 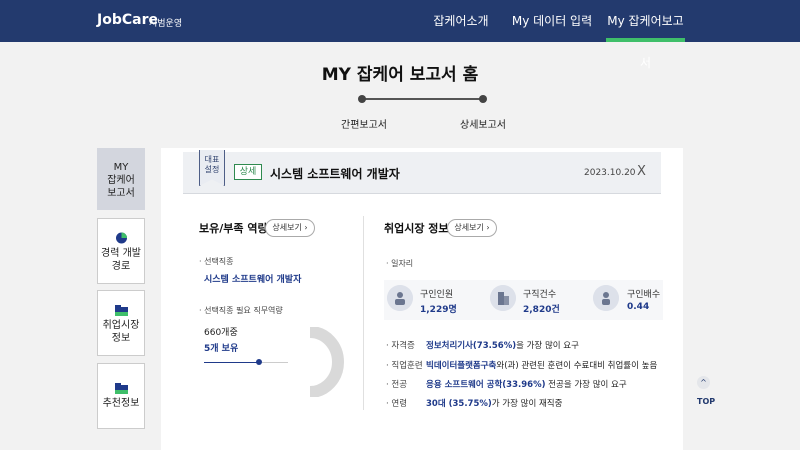 What do you see at coordinates (362, 99) in the screenshot?
I see `step-dot-simple` at bounding box center [362, 99].